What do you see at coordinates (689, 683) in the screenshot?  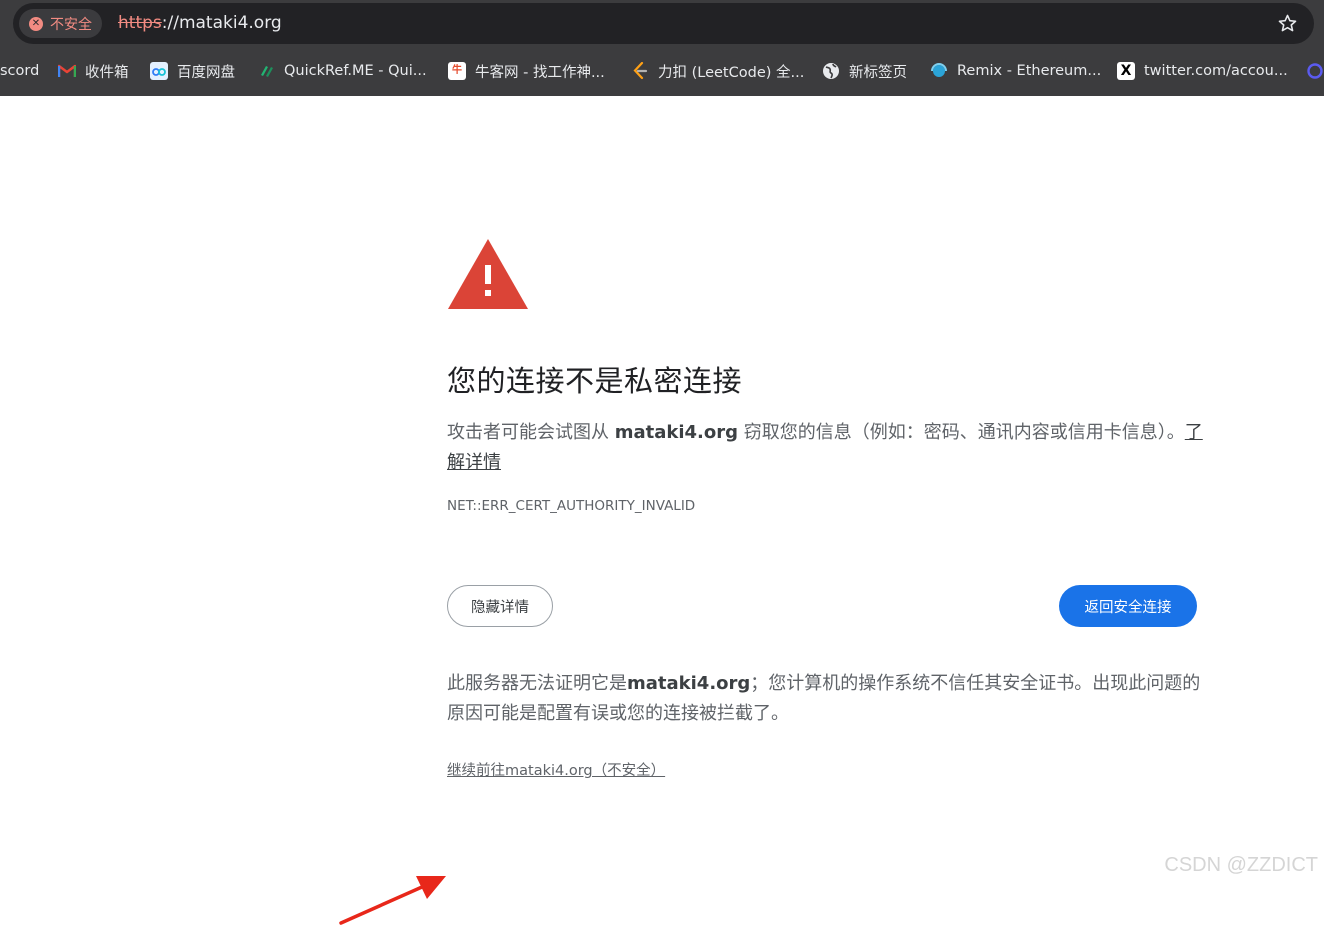 I see `explanation-domain: mataki4.org` at bounding box center [689, 683].